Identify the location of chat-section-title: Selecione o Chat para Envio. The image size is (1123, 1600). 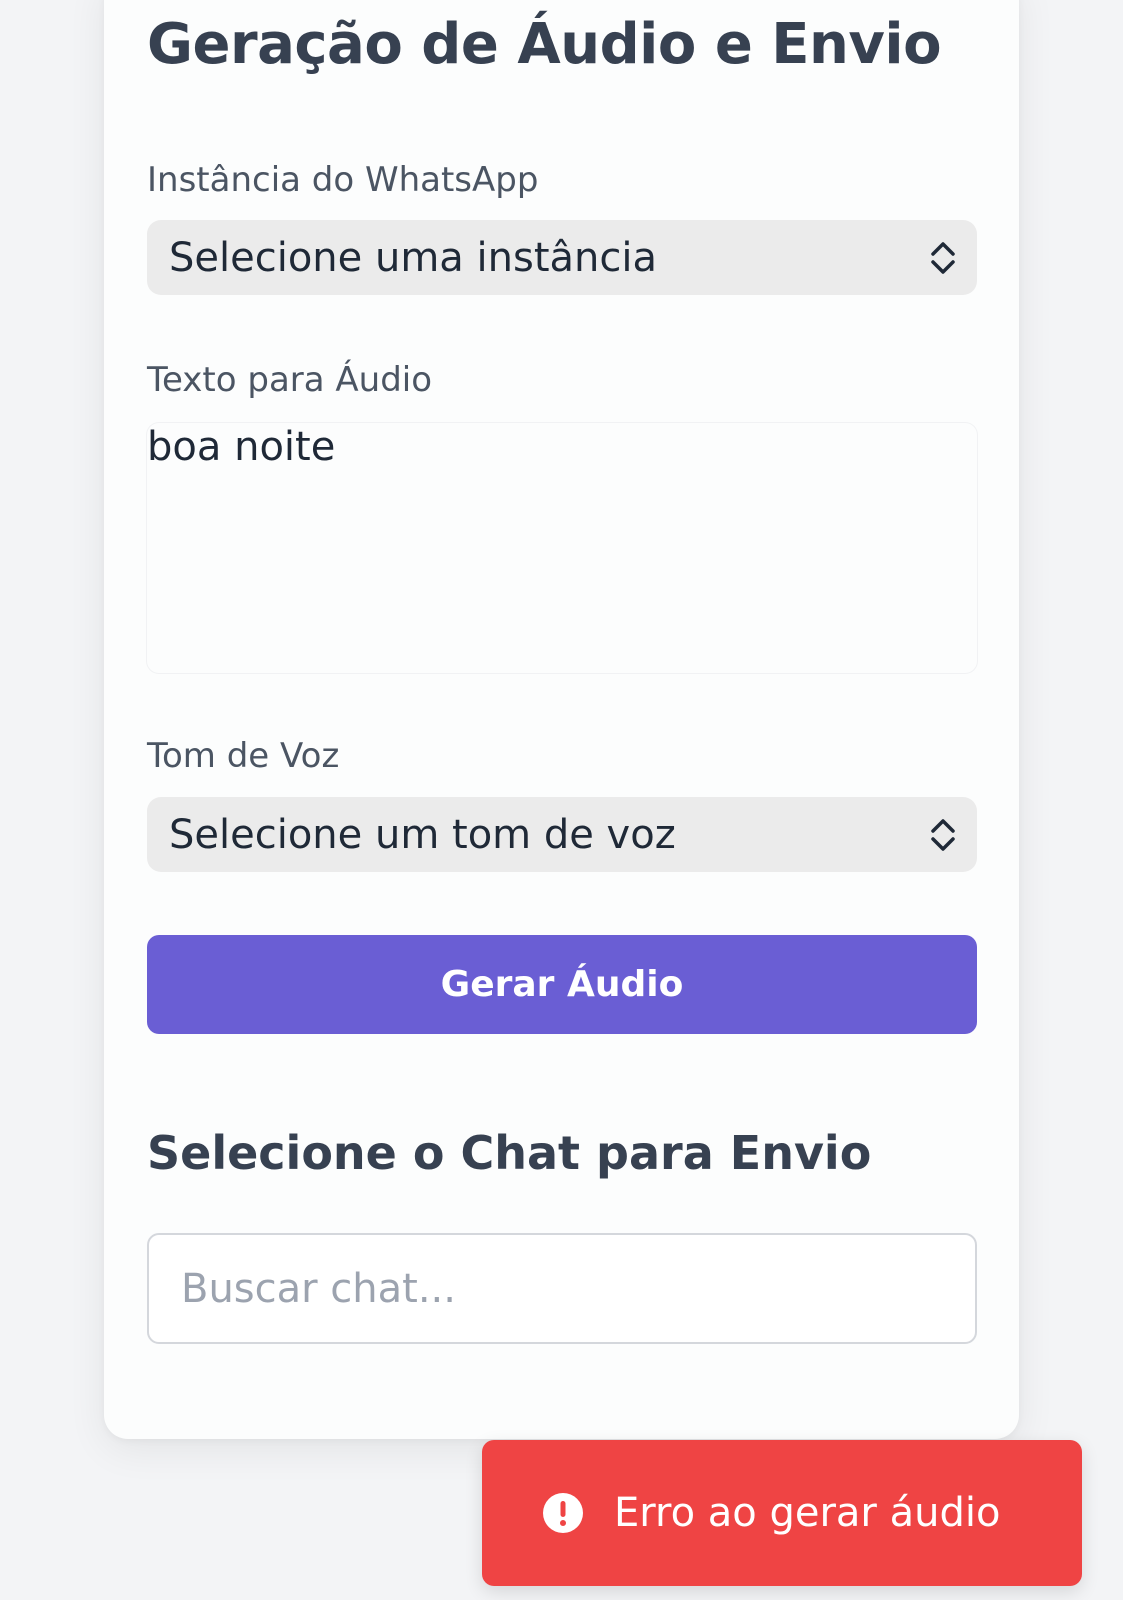
(509, 1153).